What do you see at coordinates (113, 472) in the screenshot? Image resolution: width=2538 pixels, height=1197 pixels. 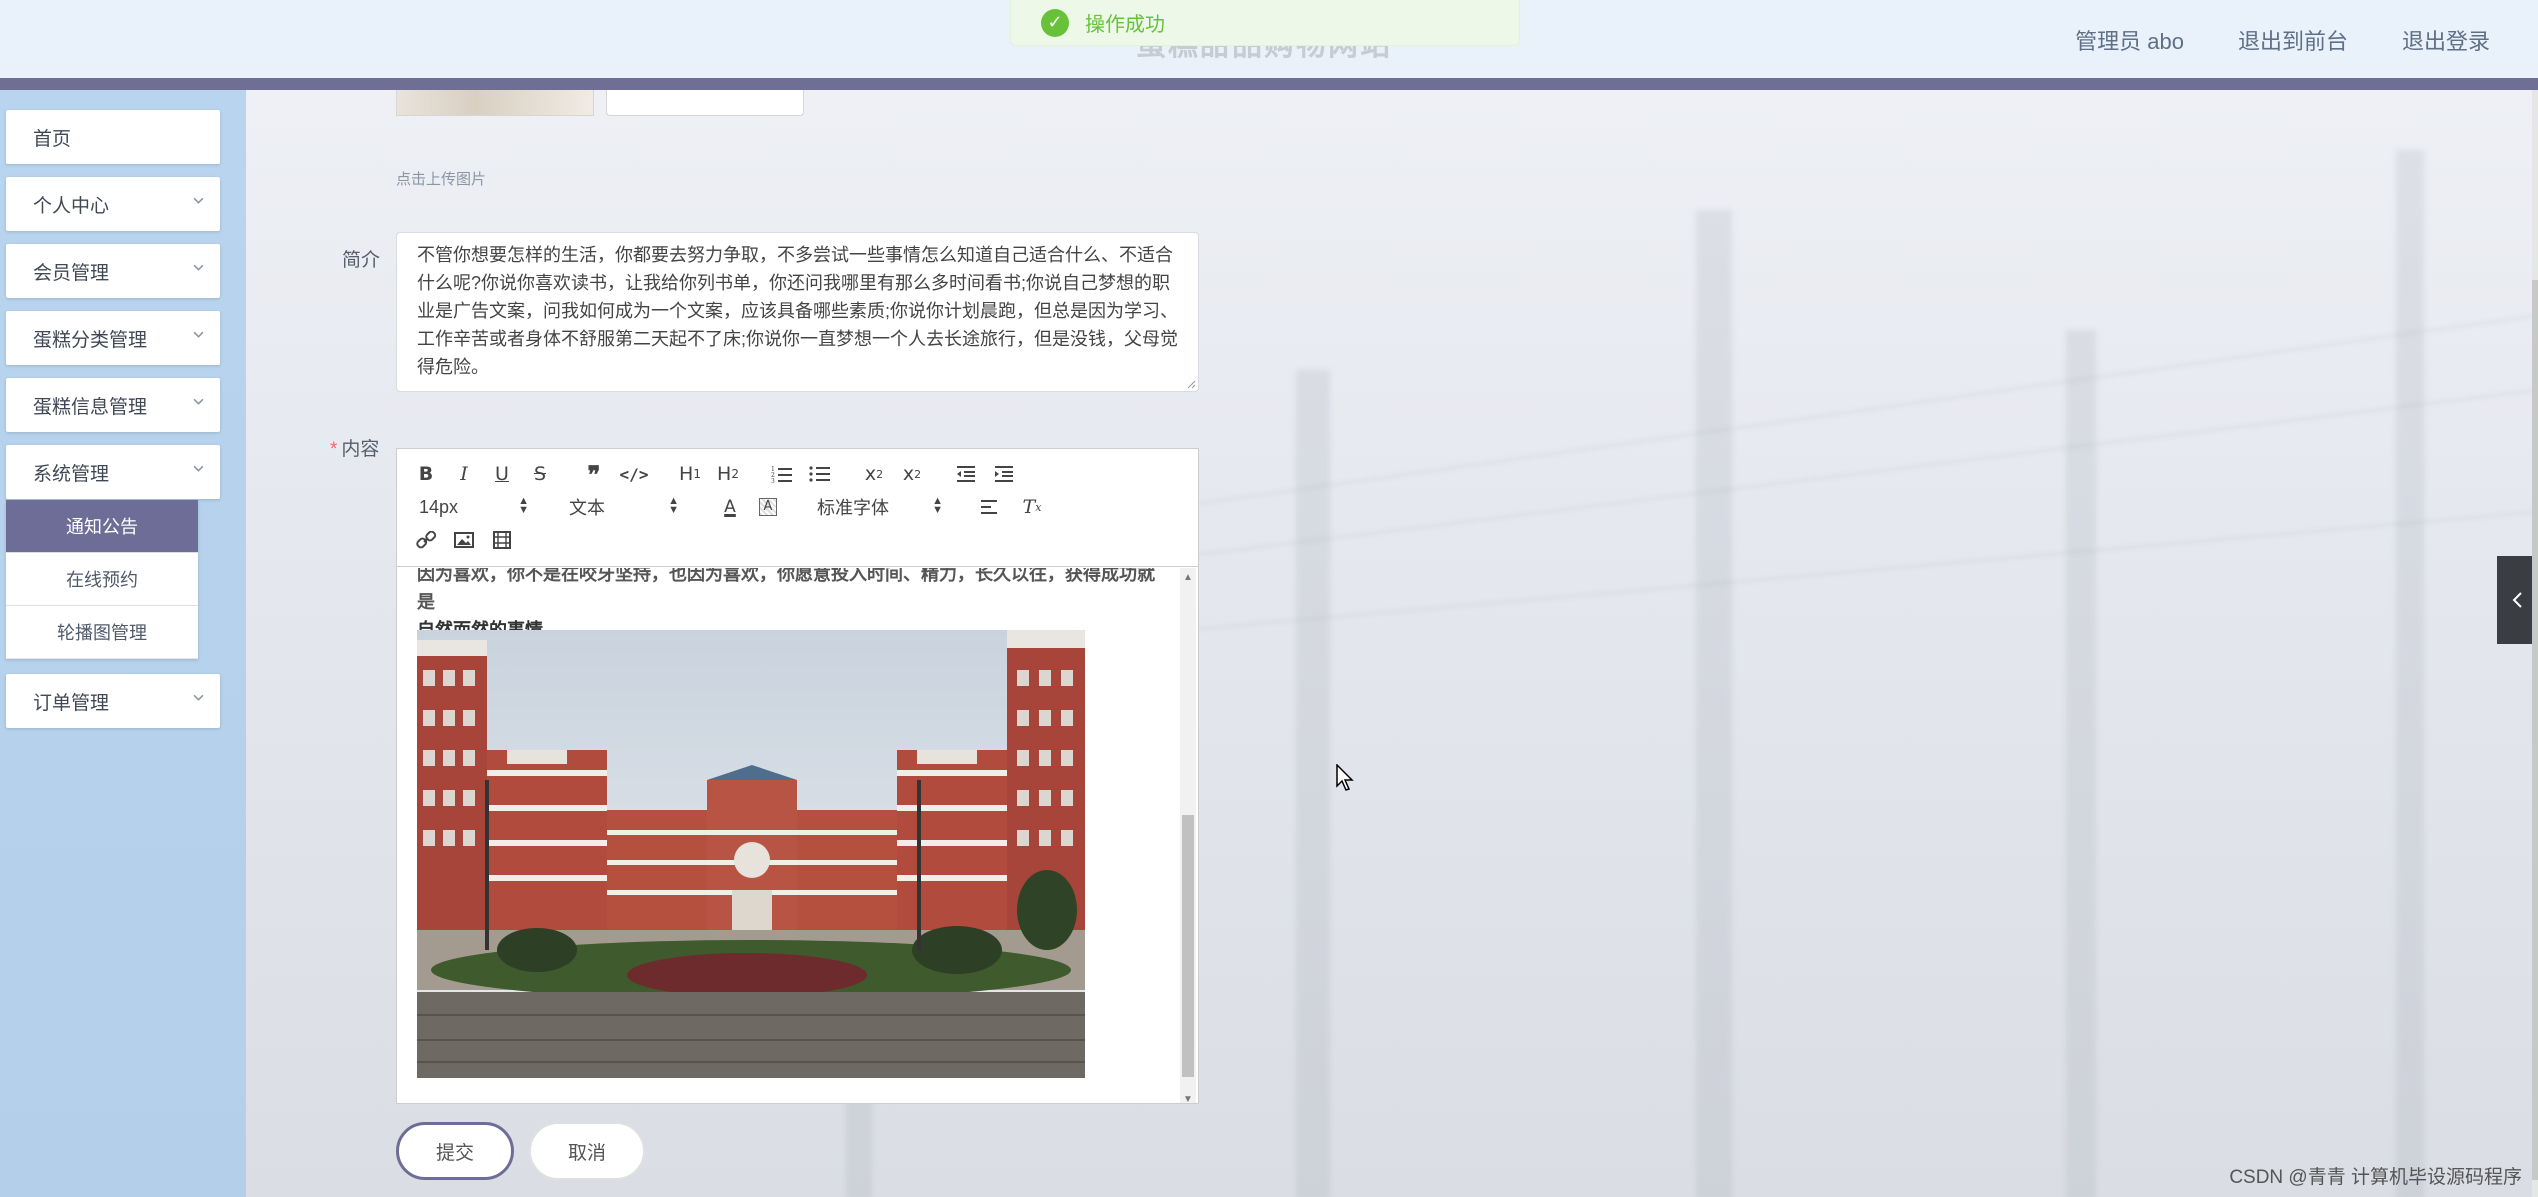 I see `sidebar-item-system-management: 系统管理` at bounding box center [113, 472].